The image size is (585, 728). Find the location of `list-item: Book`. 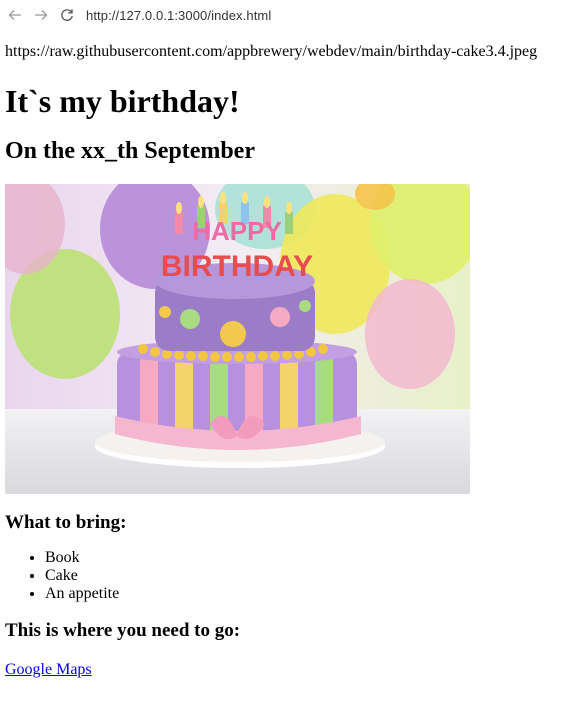

list-item: Book is located at coordinates (312, 558).